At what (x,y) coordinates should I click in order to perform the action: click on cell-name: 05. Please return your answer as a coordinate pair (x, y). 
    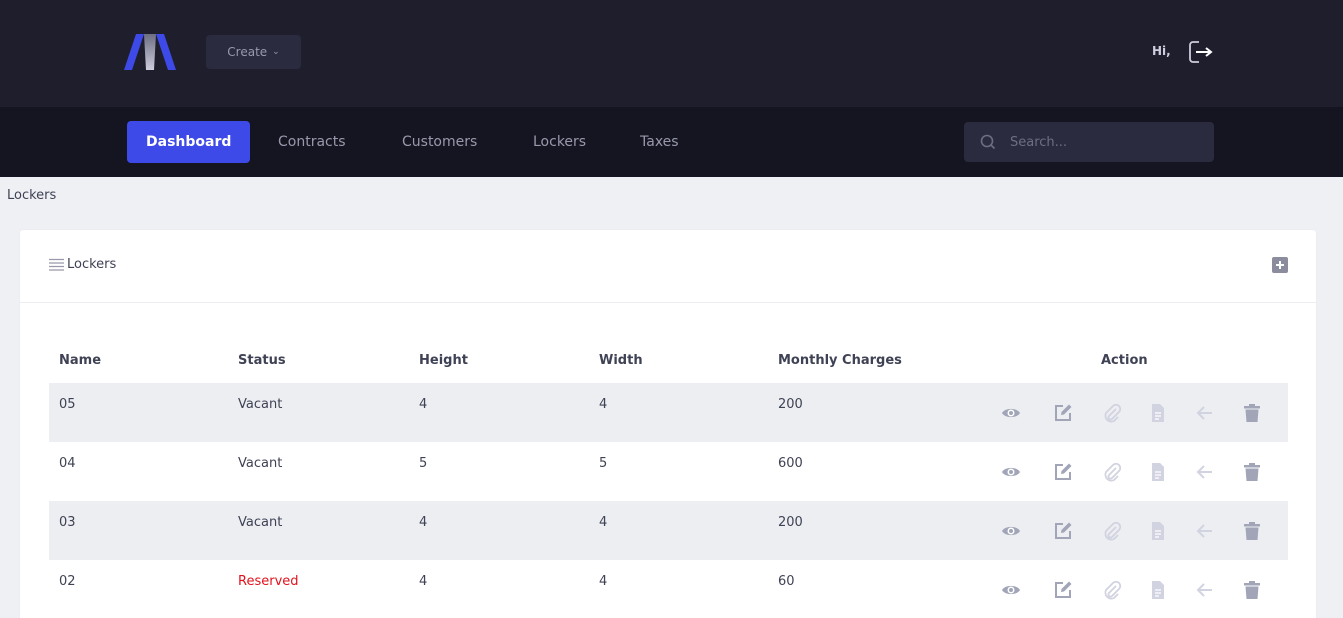
    Looking at the image, I should click on (67, 404).